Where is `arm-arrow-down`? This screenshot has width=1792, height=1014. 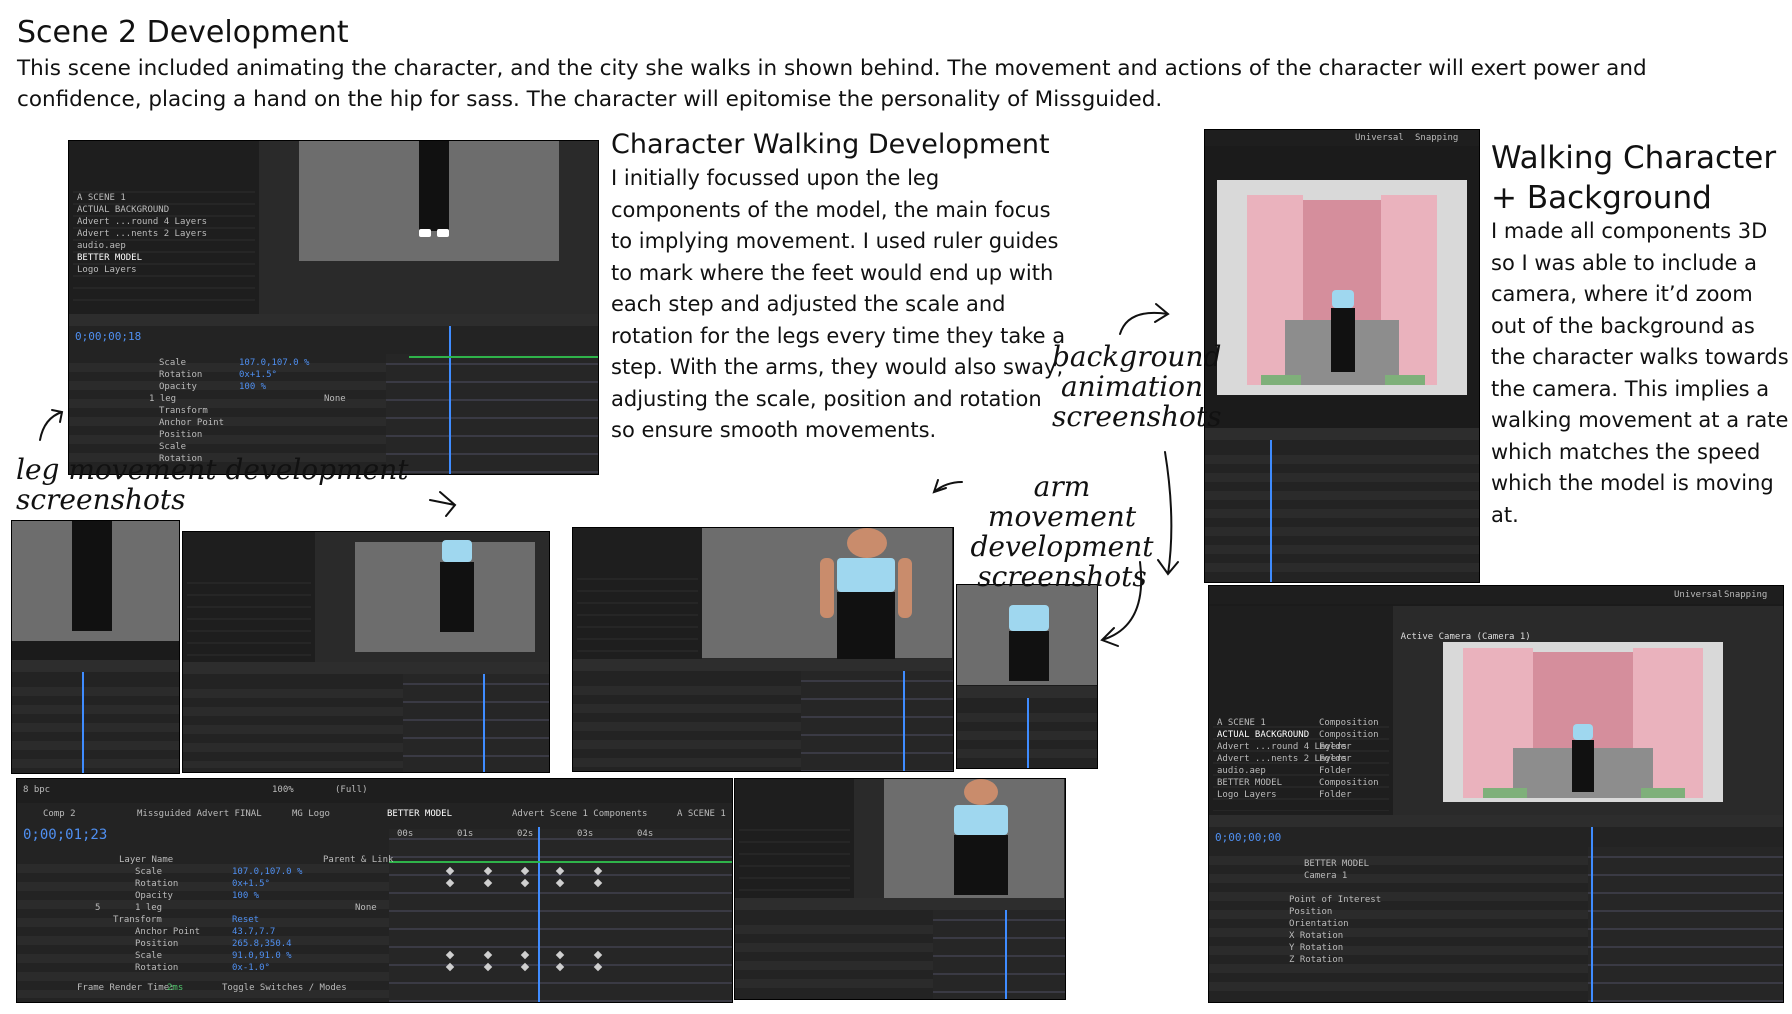 arm-arrow-down is located at coordinates (1121, 604).